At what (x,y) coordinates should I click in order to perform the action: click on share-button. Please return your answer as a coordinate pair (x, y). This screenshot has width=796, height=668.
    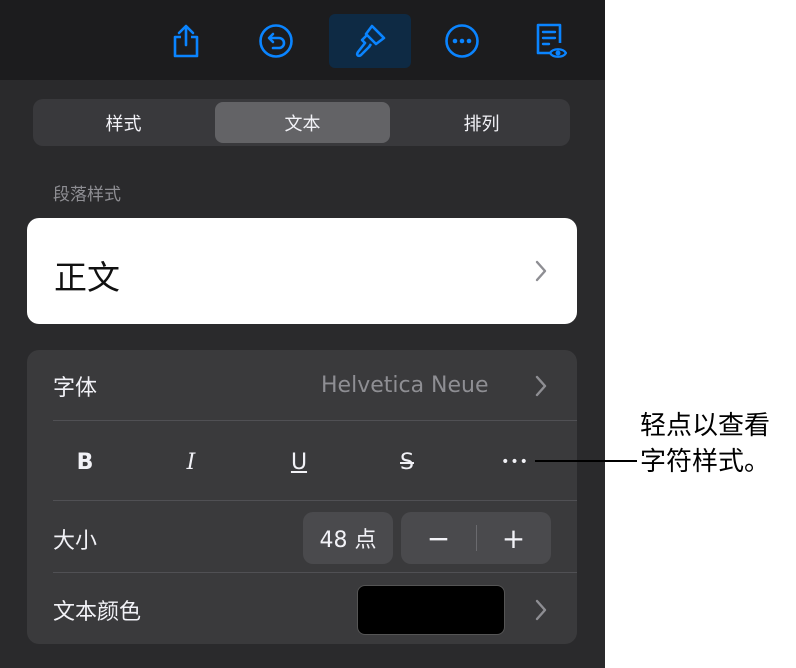
    Looking at the image, I should click on (186, 41).